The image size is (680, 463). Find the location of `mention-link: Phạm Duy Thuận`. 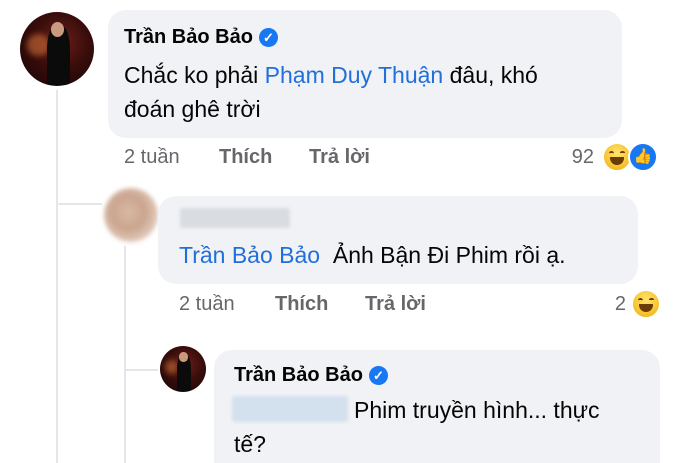

mention-link: Phạm Duy Thuận is located at coordinates (354, 75).